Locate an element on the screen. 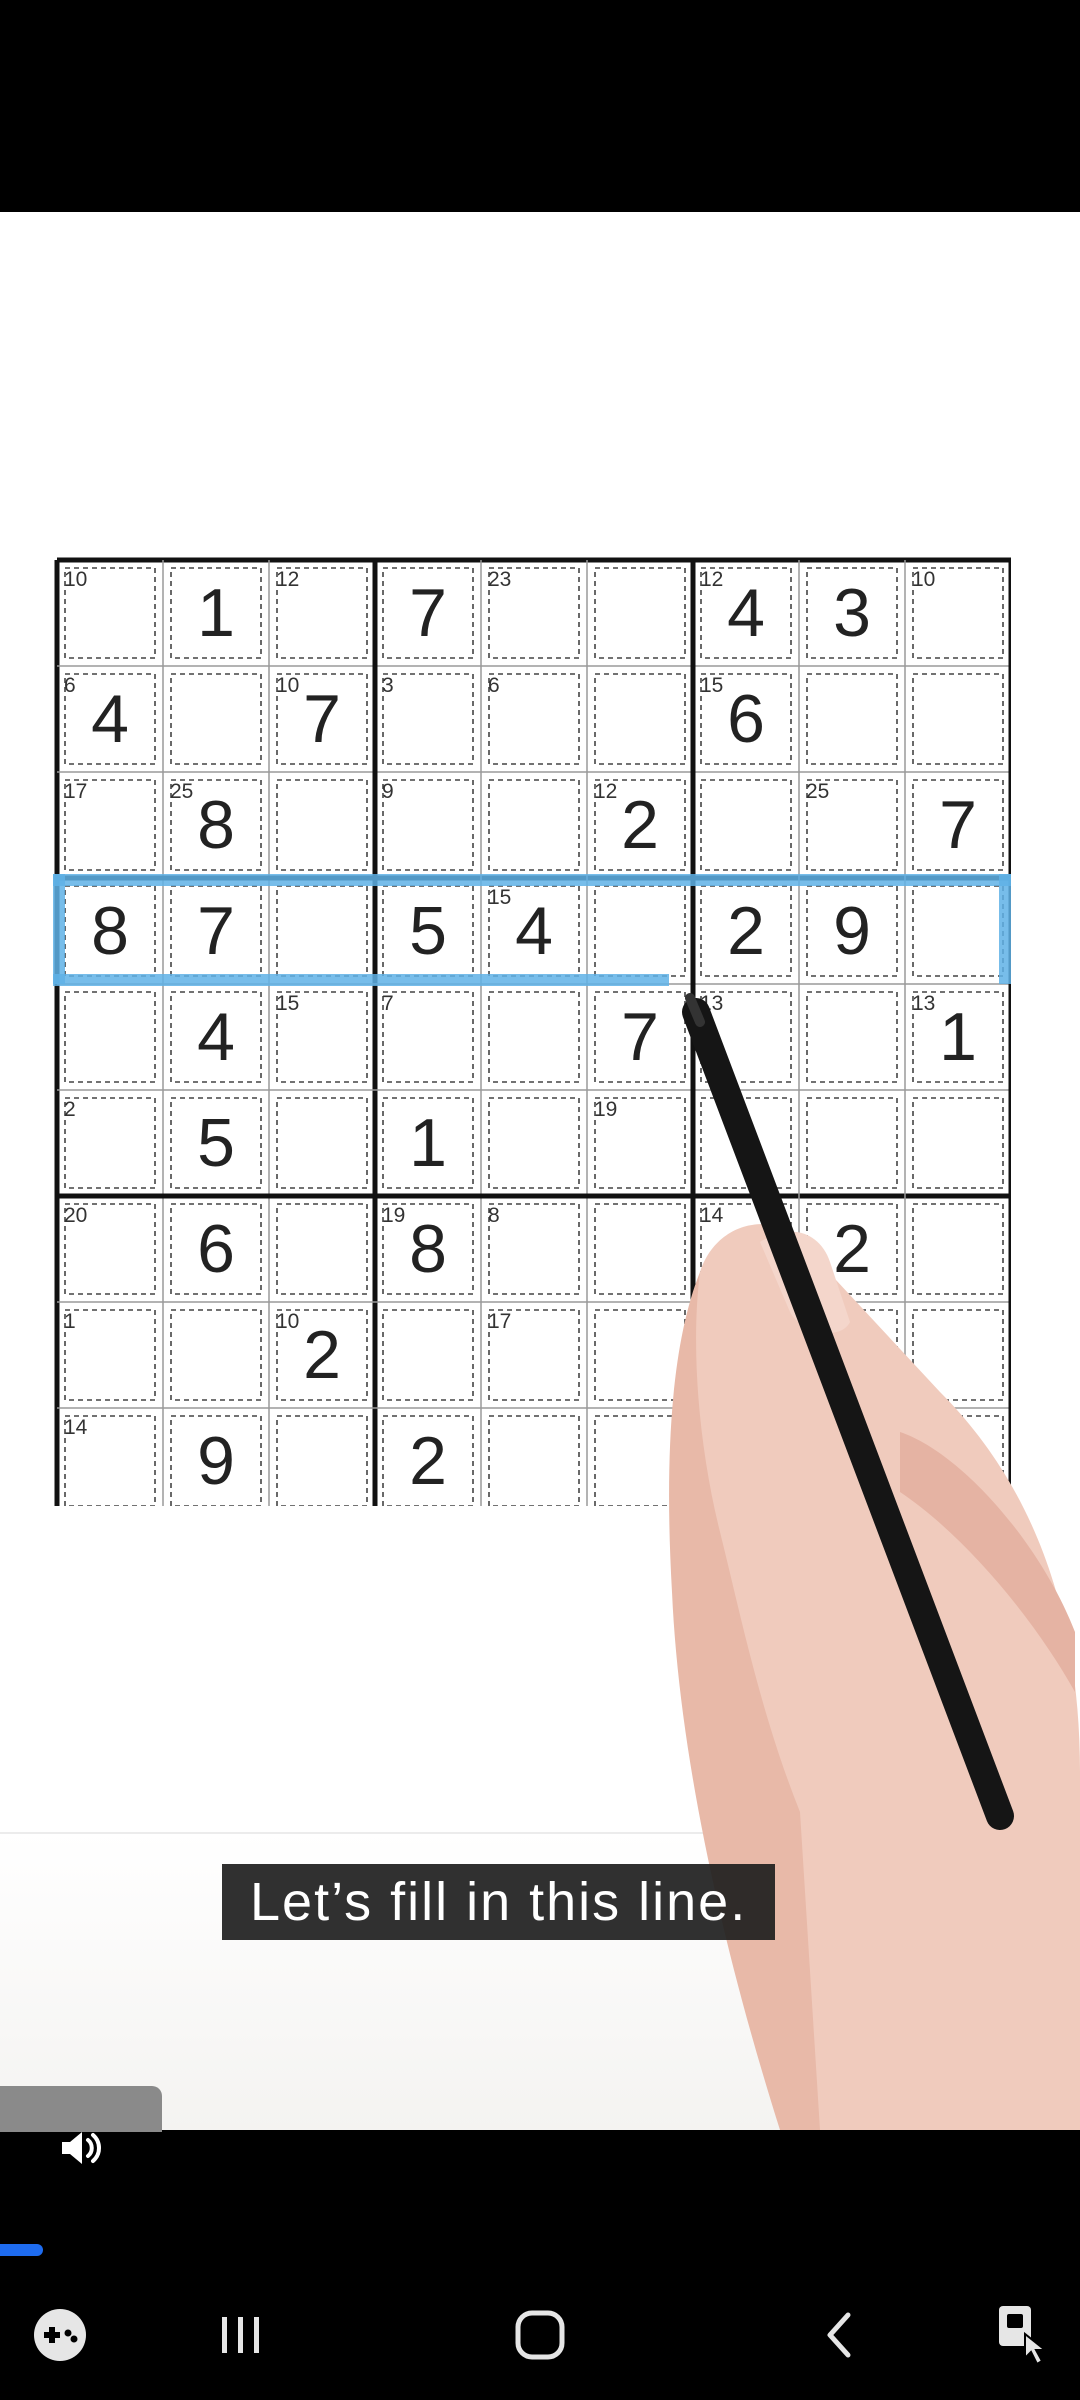 This screenshot has height=2400, width=1080. volume-icon is located at coordinates (80, 2148).